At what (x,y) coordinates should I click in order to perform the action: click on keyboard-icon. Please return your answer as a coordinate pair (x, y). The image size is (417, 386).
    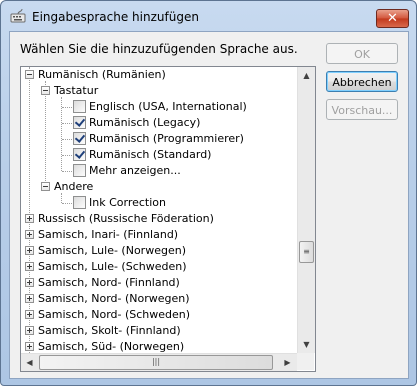
    Looking at the image, I should click on (18, 16).